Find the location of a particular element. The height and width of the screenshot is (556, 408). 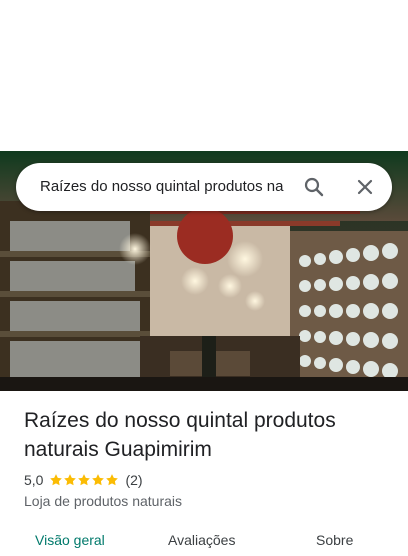

place-category: Loja de produtos naturais is located at coordinates (103, 501).